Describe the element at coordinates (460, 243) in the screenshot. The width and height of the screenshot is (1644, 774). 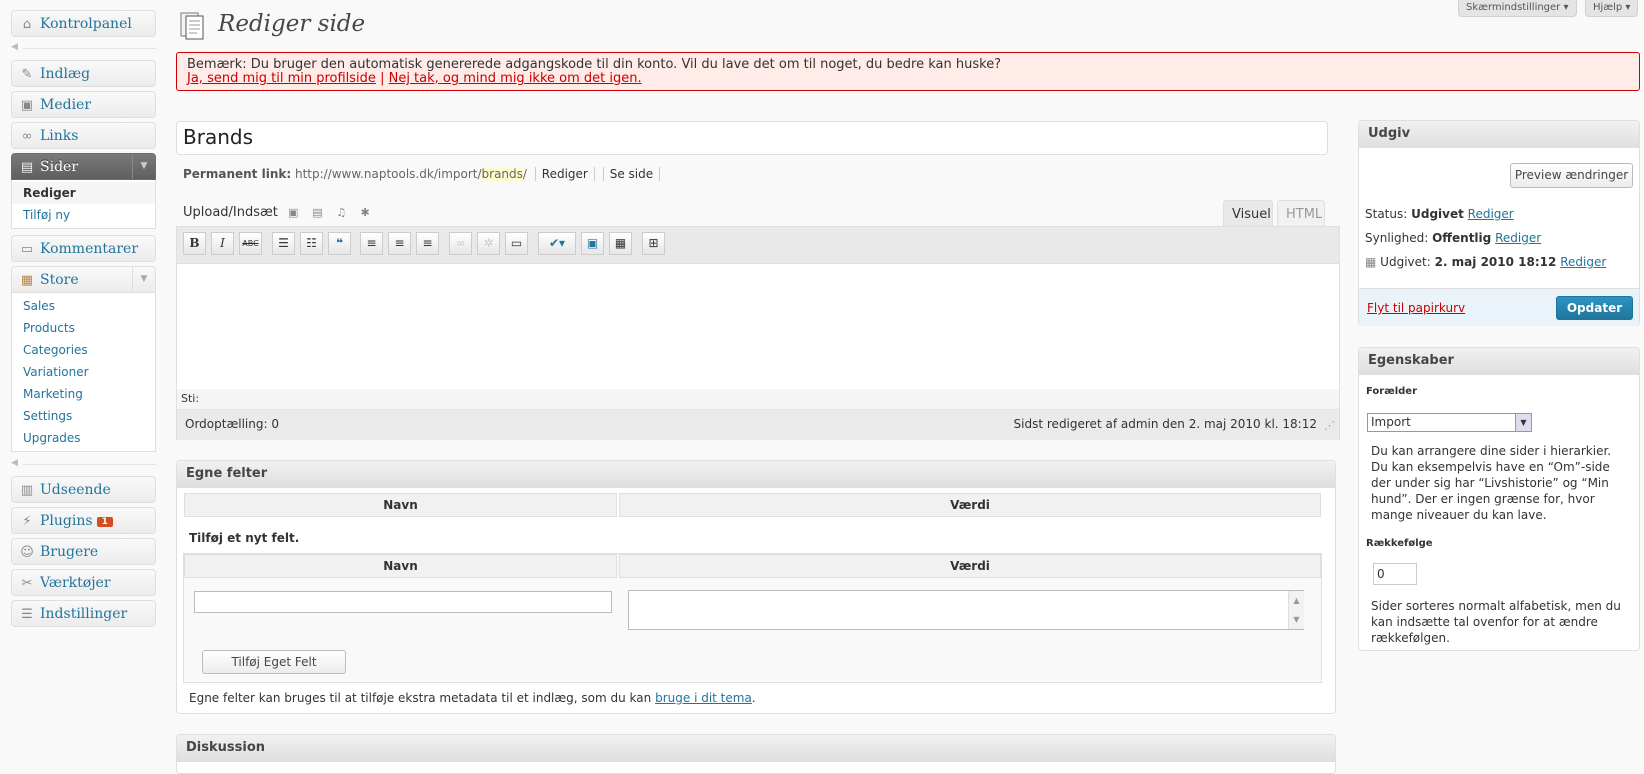
I see `insert-link-icon: ∞` at that location.